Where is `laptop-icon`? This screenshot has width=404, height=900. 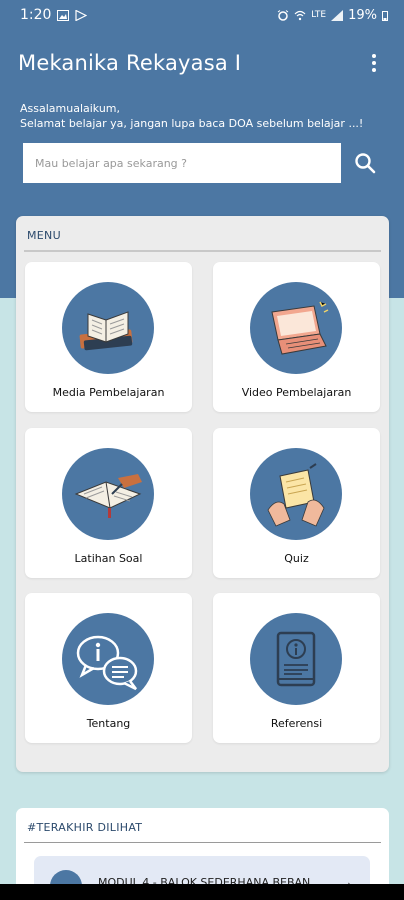 laptop-icon is located at coordinates (296, 328).